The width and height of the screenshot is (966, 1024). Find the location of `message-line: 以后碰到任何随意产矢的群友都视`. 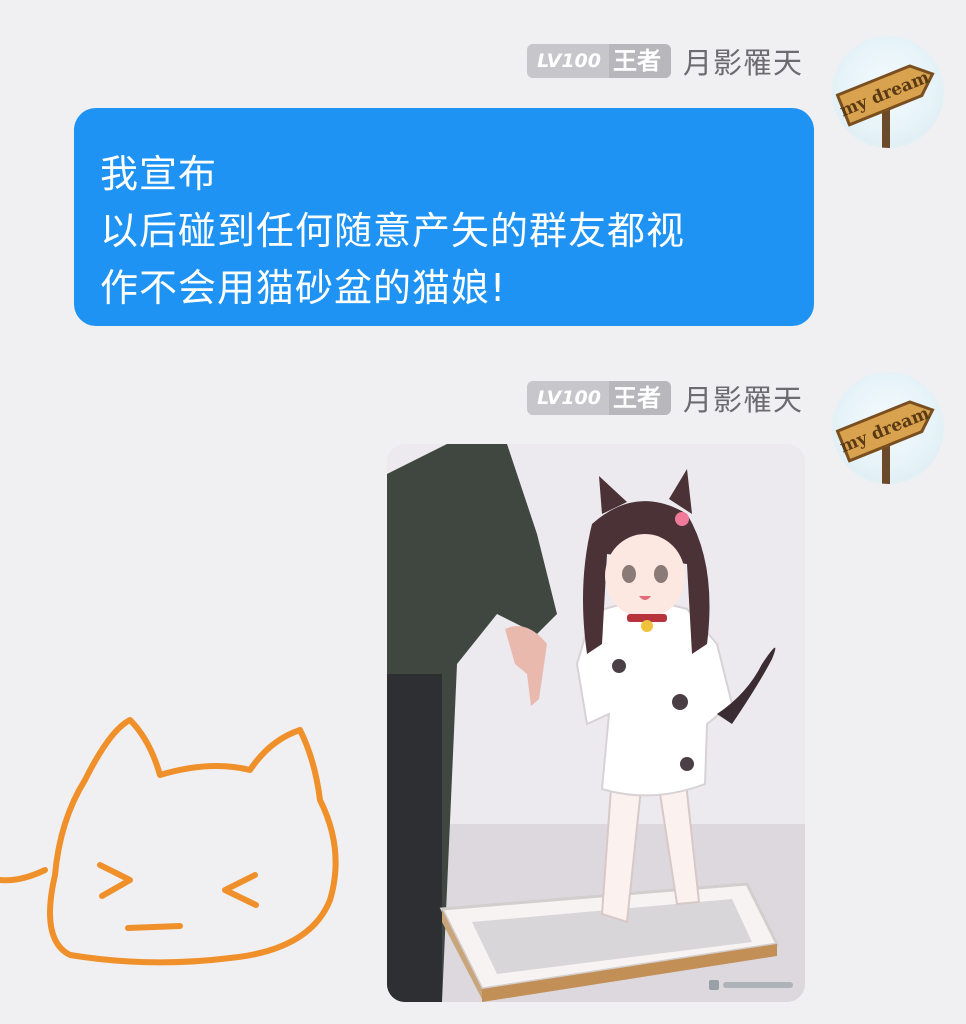

message-line: 以后碰到任何随意产矢的群友都视 is located at coordinates (393, 231).